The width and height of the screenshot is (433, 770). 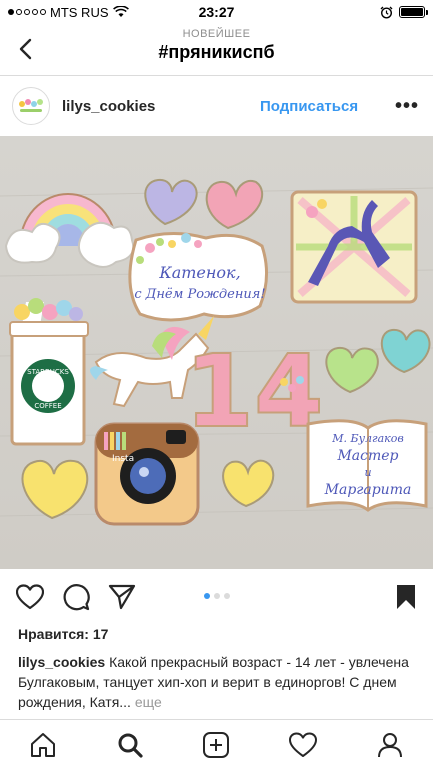 I want to click on plaque-cookie: Катенок, с Днём Рождения!, so click(x=198, y=276).